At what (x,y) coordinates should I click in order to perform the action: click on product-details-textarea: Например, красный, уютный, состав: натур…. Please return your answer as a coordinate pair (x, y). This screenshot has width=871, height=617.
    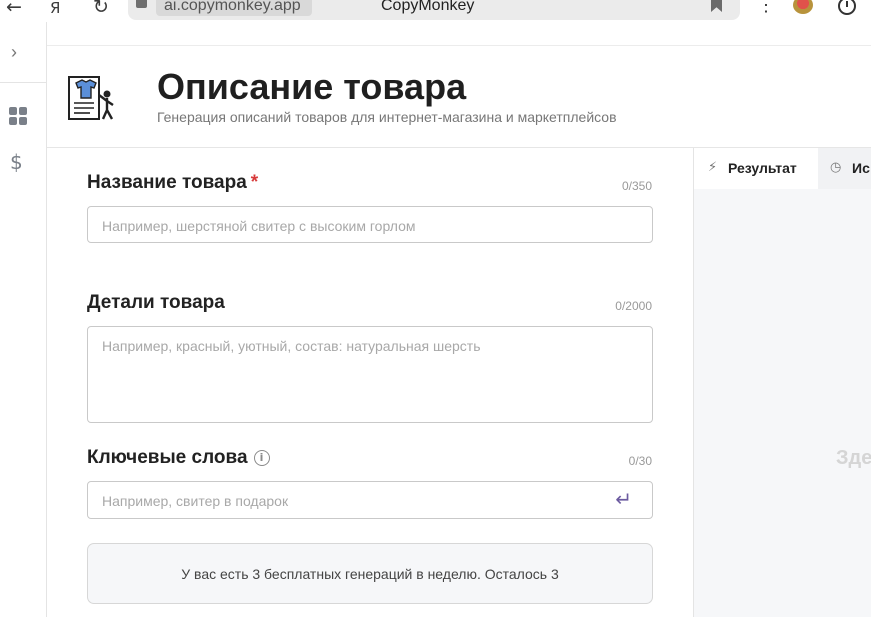
    Looking at the image, I should click on (370, 374).